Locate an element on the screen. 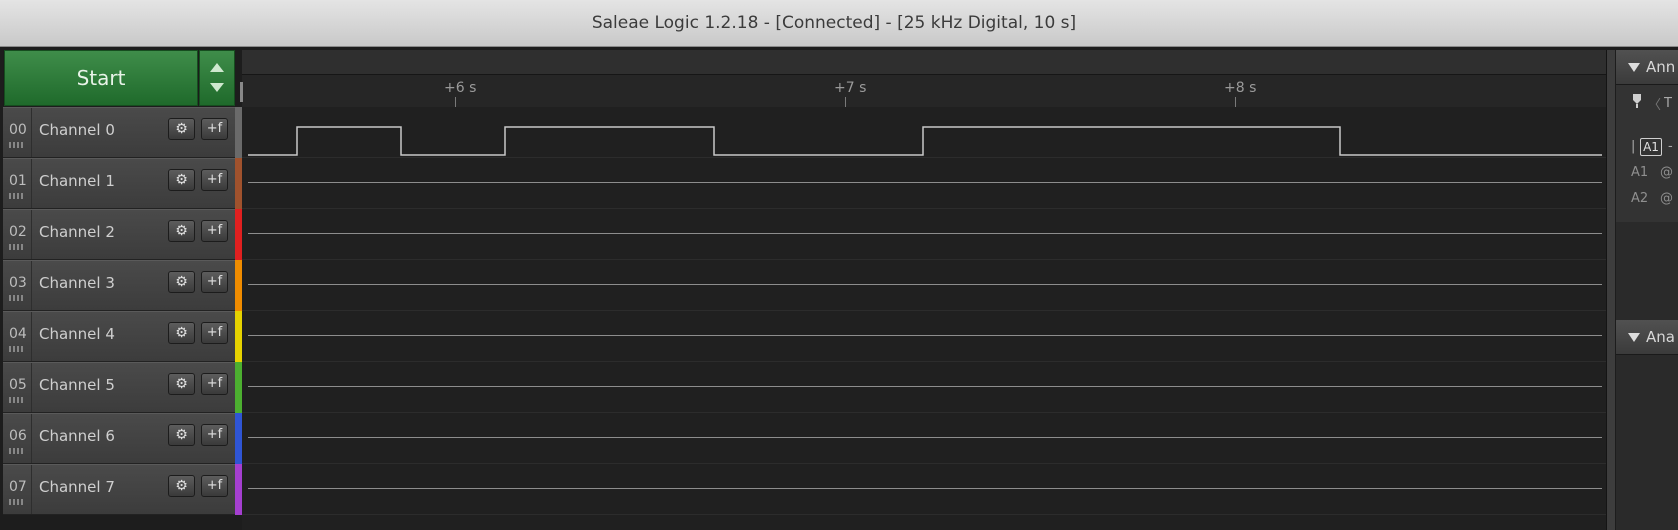 This screenshot has height=530, width=1678. channel-drag-handle: 00 is located at coordinates (17, 132).